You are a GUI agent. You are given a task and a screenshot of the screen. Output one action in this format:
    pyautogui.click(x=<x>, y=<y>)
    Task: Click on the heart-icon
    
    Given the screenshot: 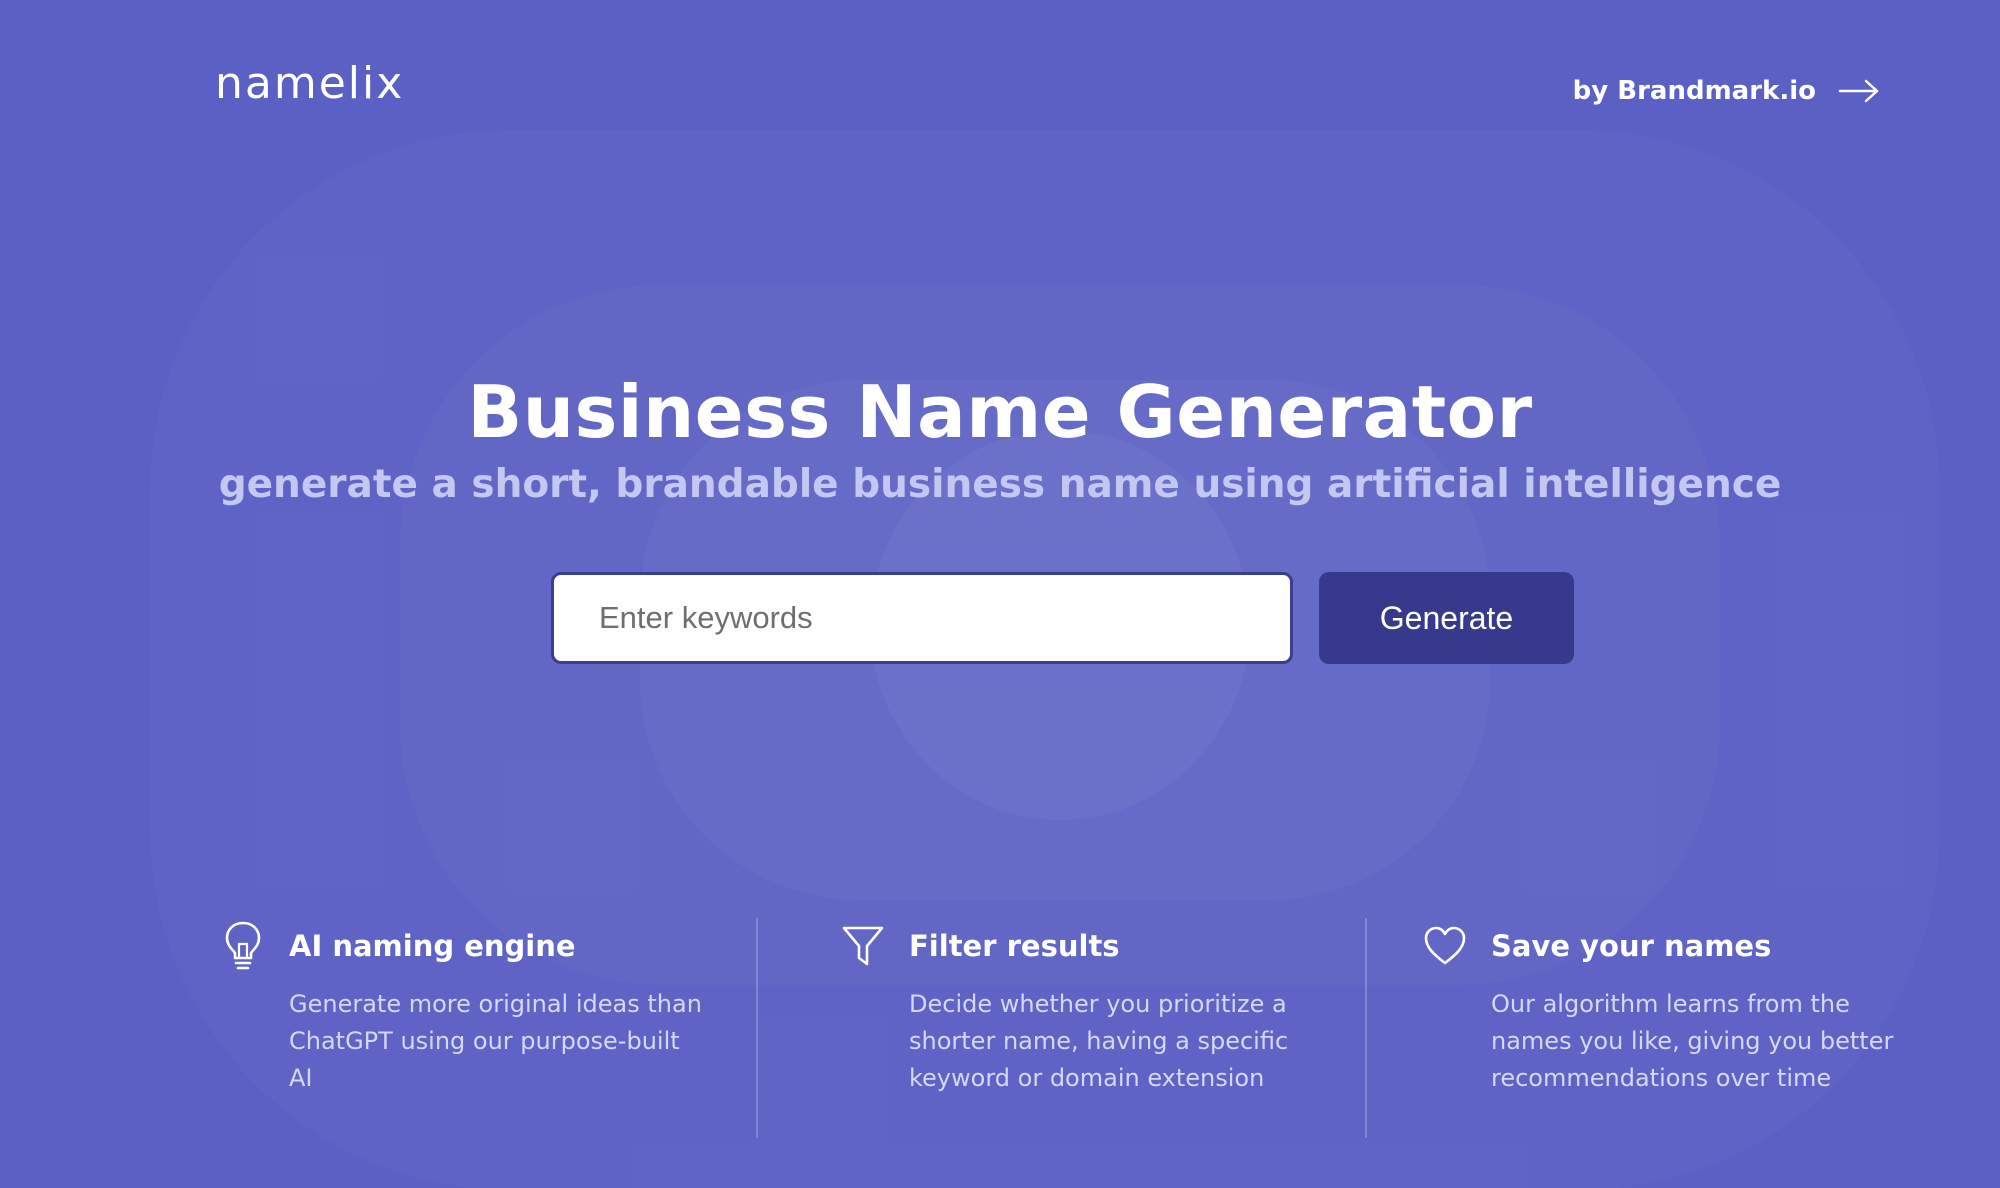 What is the action you would take?
    pyautogui.click(x=1445, y=946)
    